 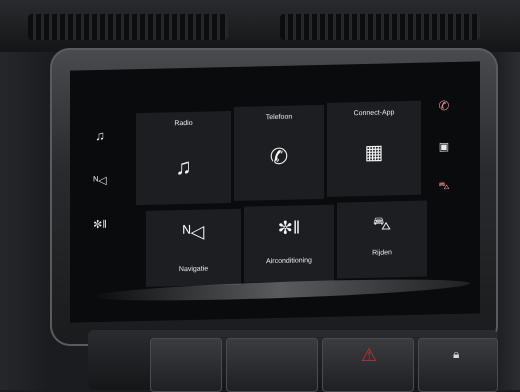 I want to click on dashboard-panel-left, so click(x=27, y=221).